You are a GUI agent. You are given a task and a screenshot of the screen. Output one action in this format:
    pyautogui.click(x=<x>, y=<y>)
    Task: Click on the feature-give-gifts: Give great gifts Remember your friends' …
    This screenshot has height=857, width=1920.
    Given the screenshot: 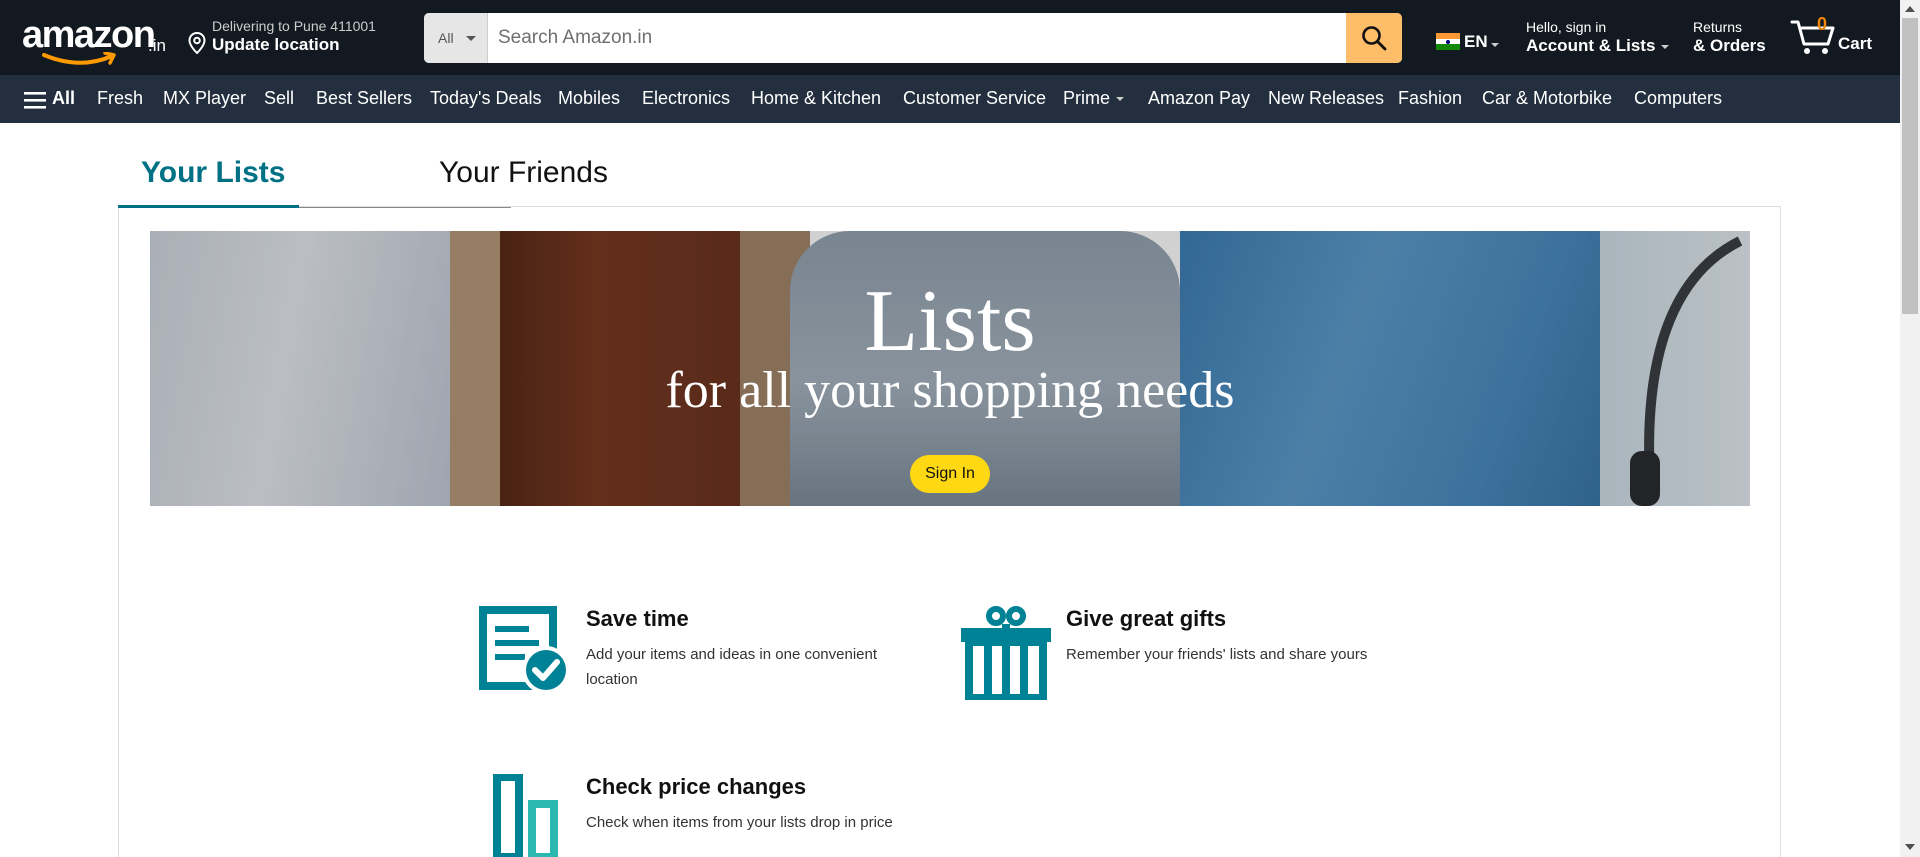 What is the action you would take?
    pyautogui.click(x=1169, y=656)
    